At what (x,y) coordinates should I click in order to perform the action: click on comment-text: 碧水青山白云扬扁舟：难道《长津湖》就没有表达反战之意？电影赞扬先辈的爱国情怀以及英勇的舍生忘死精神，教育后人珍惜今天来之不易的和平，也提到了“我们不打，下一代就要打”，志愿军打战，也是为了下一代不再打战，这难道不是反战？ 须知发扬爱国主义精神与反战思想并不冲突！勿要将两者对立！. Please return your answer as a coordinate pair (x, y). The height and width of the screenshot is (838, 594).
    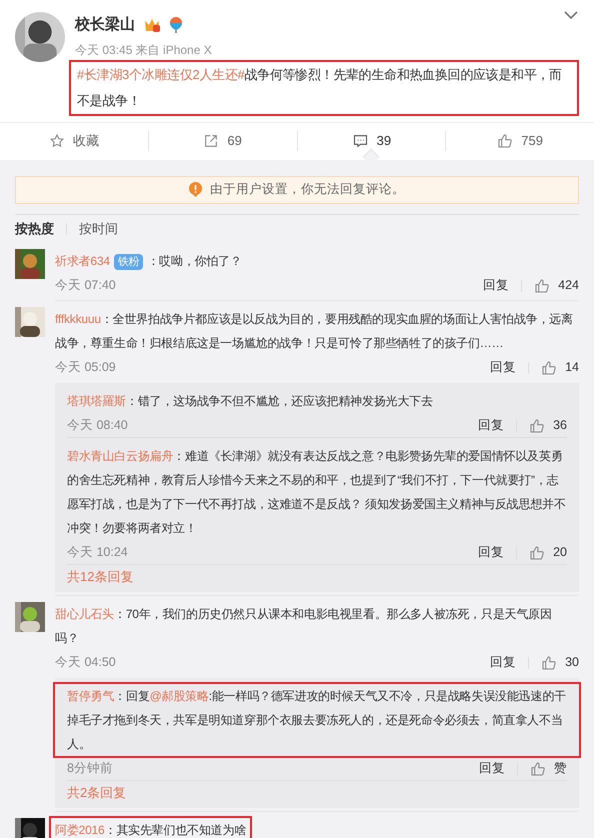
    Looking at the image, I should click on (317, 492).